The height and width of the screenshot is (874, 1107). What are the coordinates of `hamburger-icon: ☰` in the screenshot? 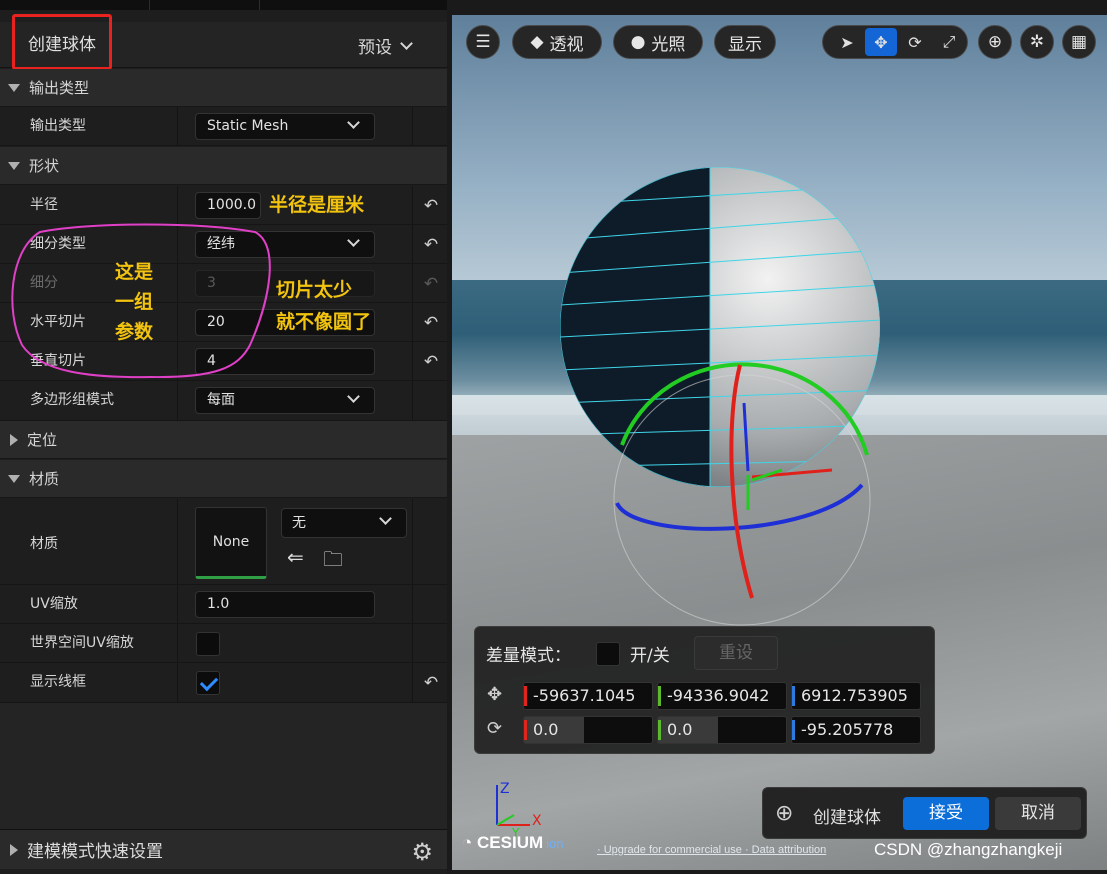 It's located at (483, 42).